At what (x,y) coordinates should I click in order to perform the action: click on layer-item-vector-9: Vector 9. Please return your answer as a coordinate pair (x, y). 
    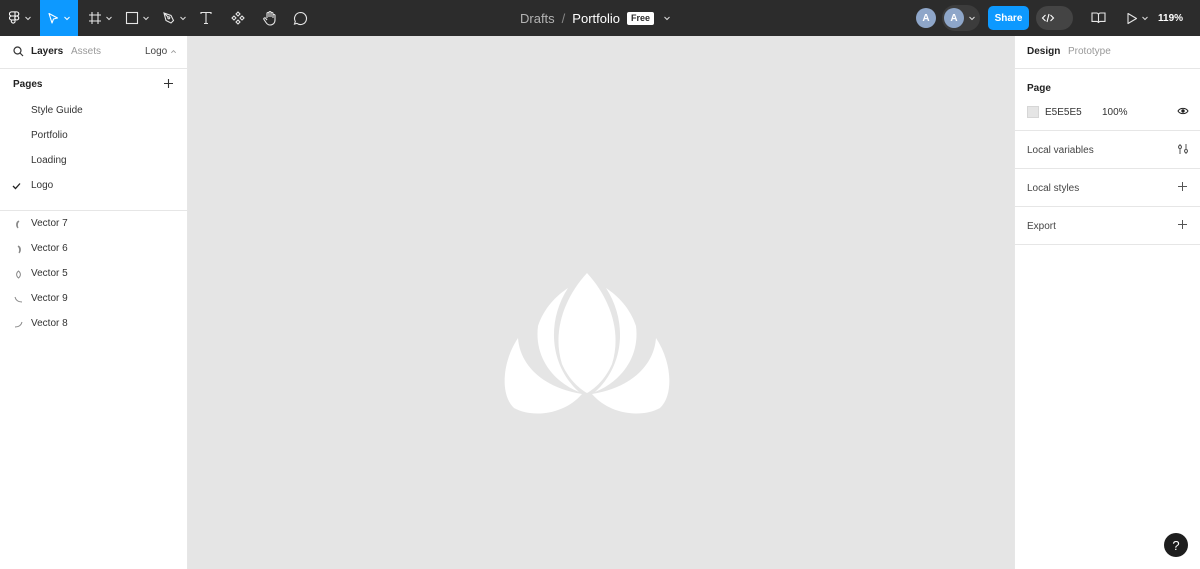
    Looking at the image, I should click on (93, 299).